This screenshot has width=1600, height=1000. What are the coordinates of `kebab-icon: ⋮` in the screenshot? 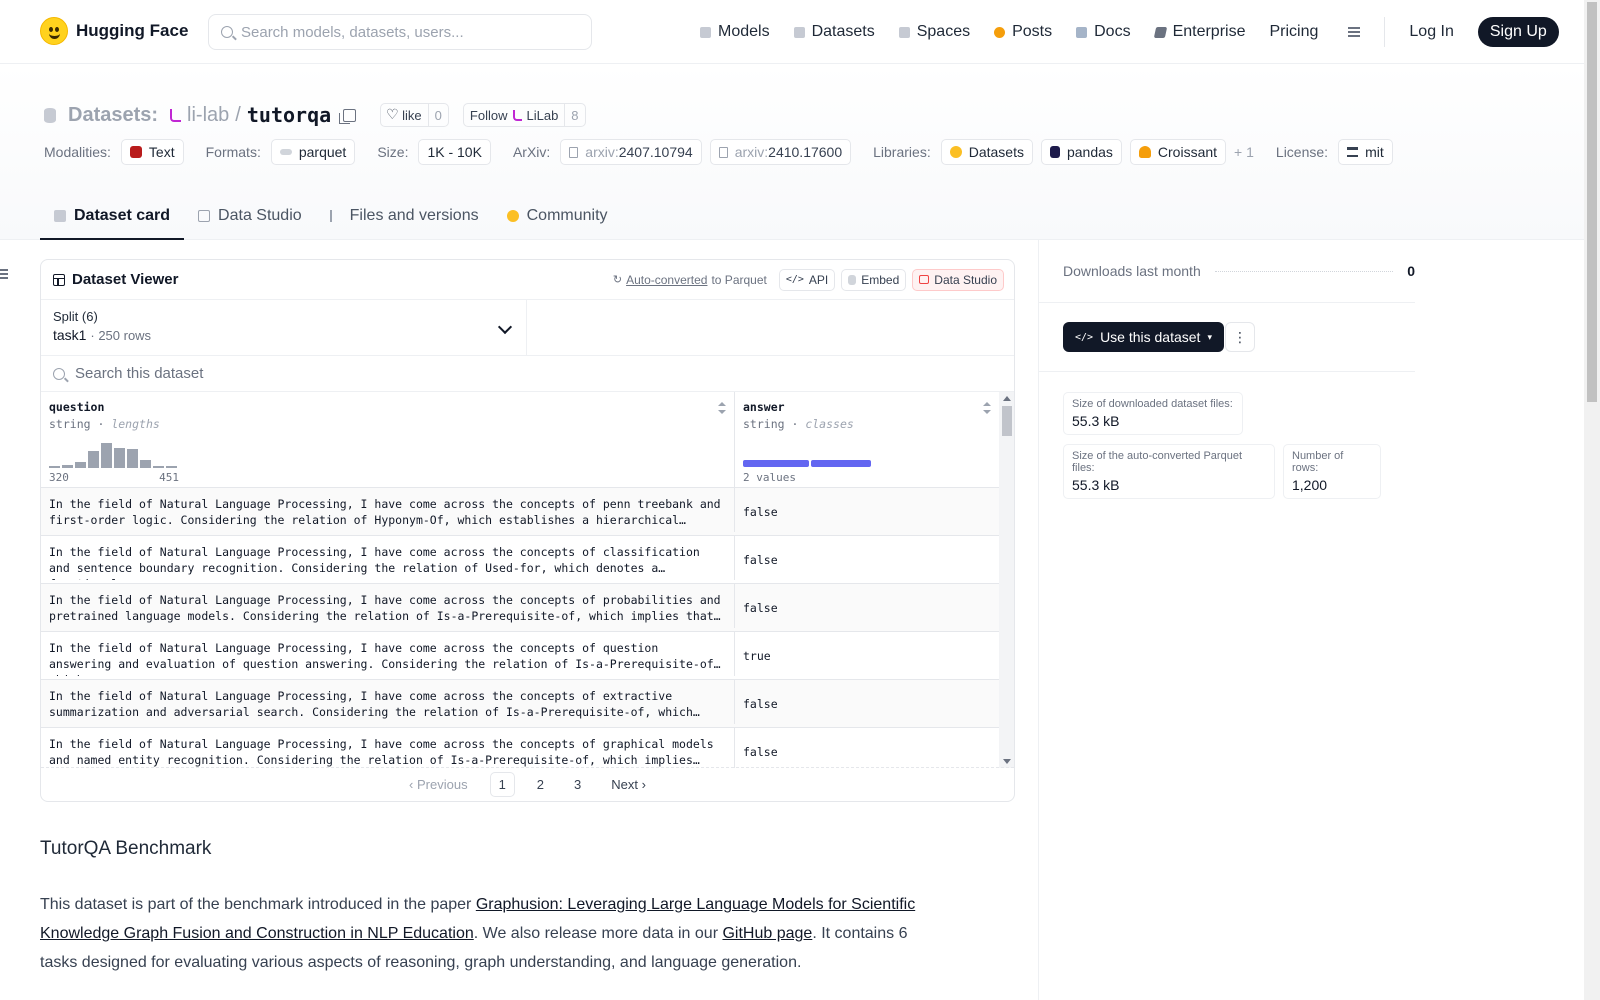 It's located at (1240, 337).